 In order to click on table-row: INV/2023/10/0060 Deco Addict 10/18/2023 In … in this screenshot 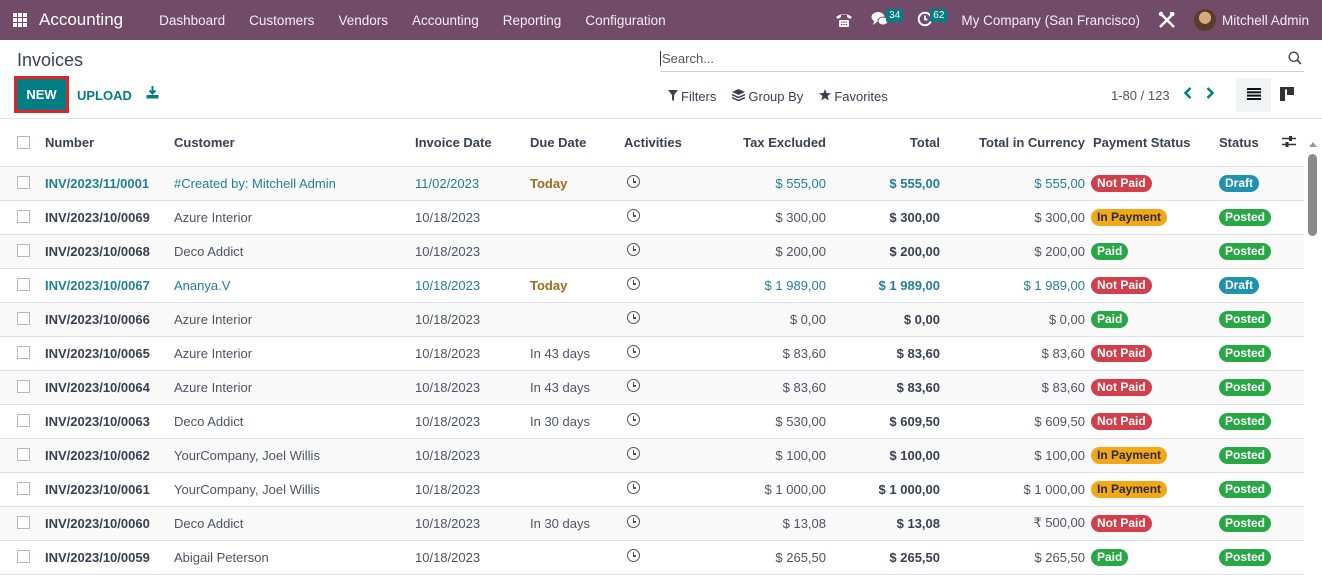, I will do `click(652, 523)`.